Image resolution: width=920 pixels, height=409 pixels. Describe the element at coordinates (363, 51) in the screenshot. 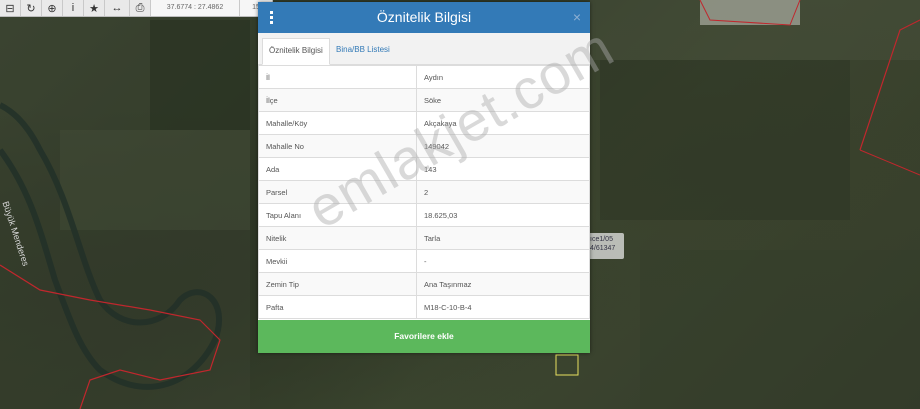

I see `tab-building-list: Bina/BB Listesi` at that location.